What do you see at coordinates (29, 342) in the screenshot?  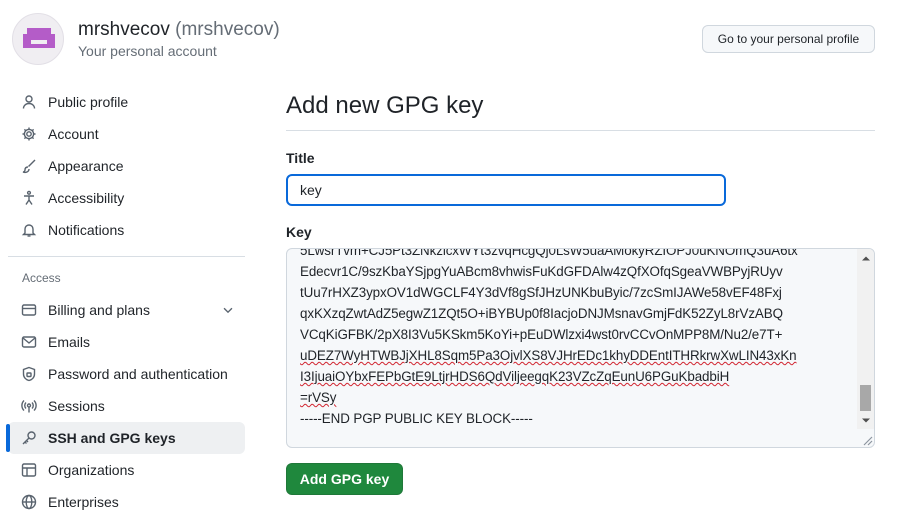 I see `mail-icon` at bounding box center [29, 342].